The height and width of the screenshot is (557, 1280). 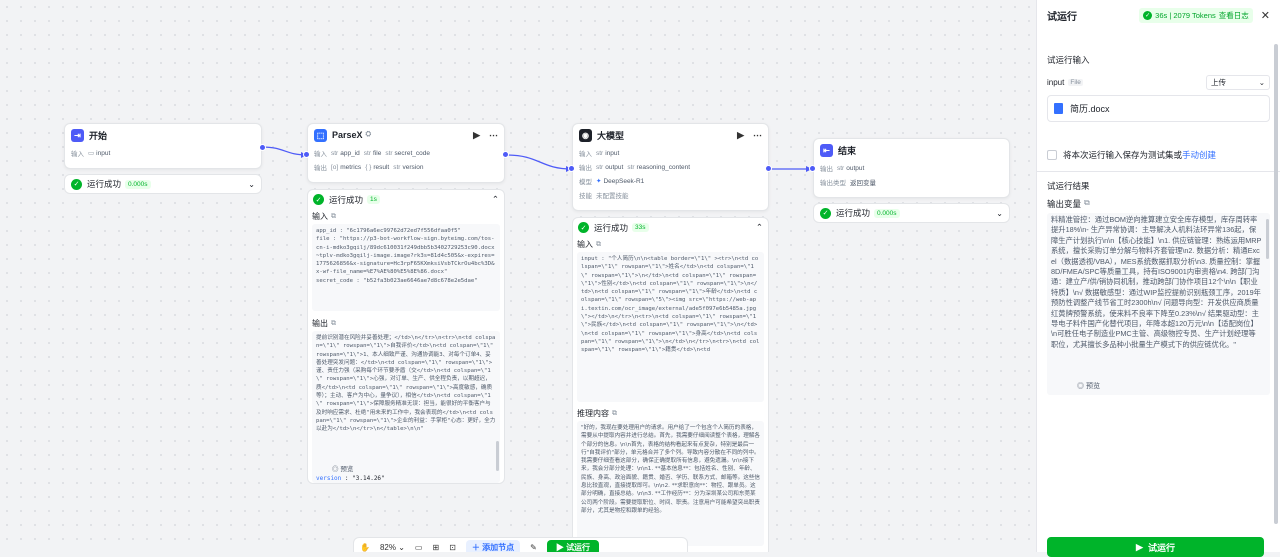 What do you see at coordinates (392, 547) in the screenshot?
I see `zoom-level: 82% ⌄` at bounding box center [392, 547].